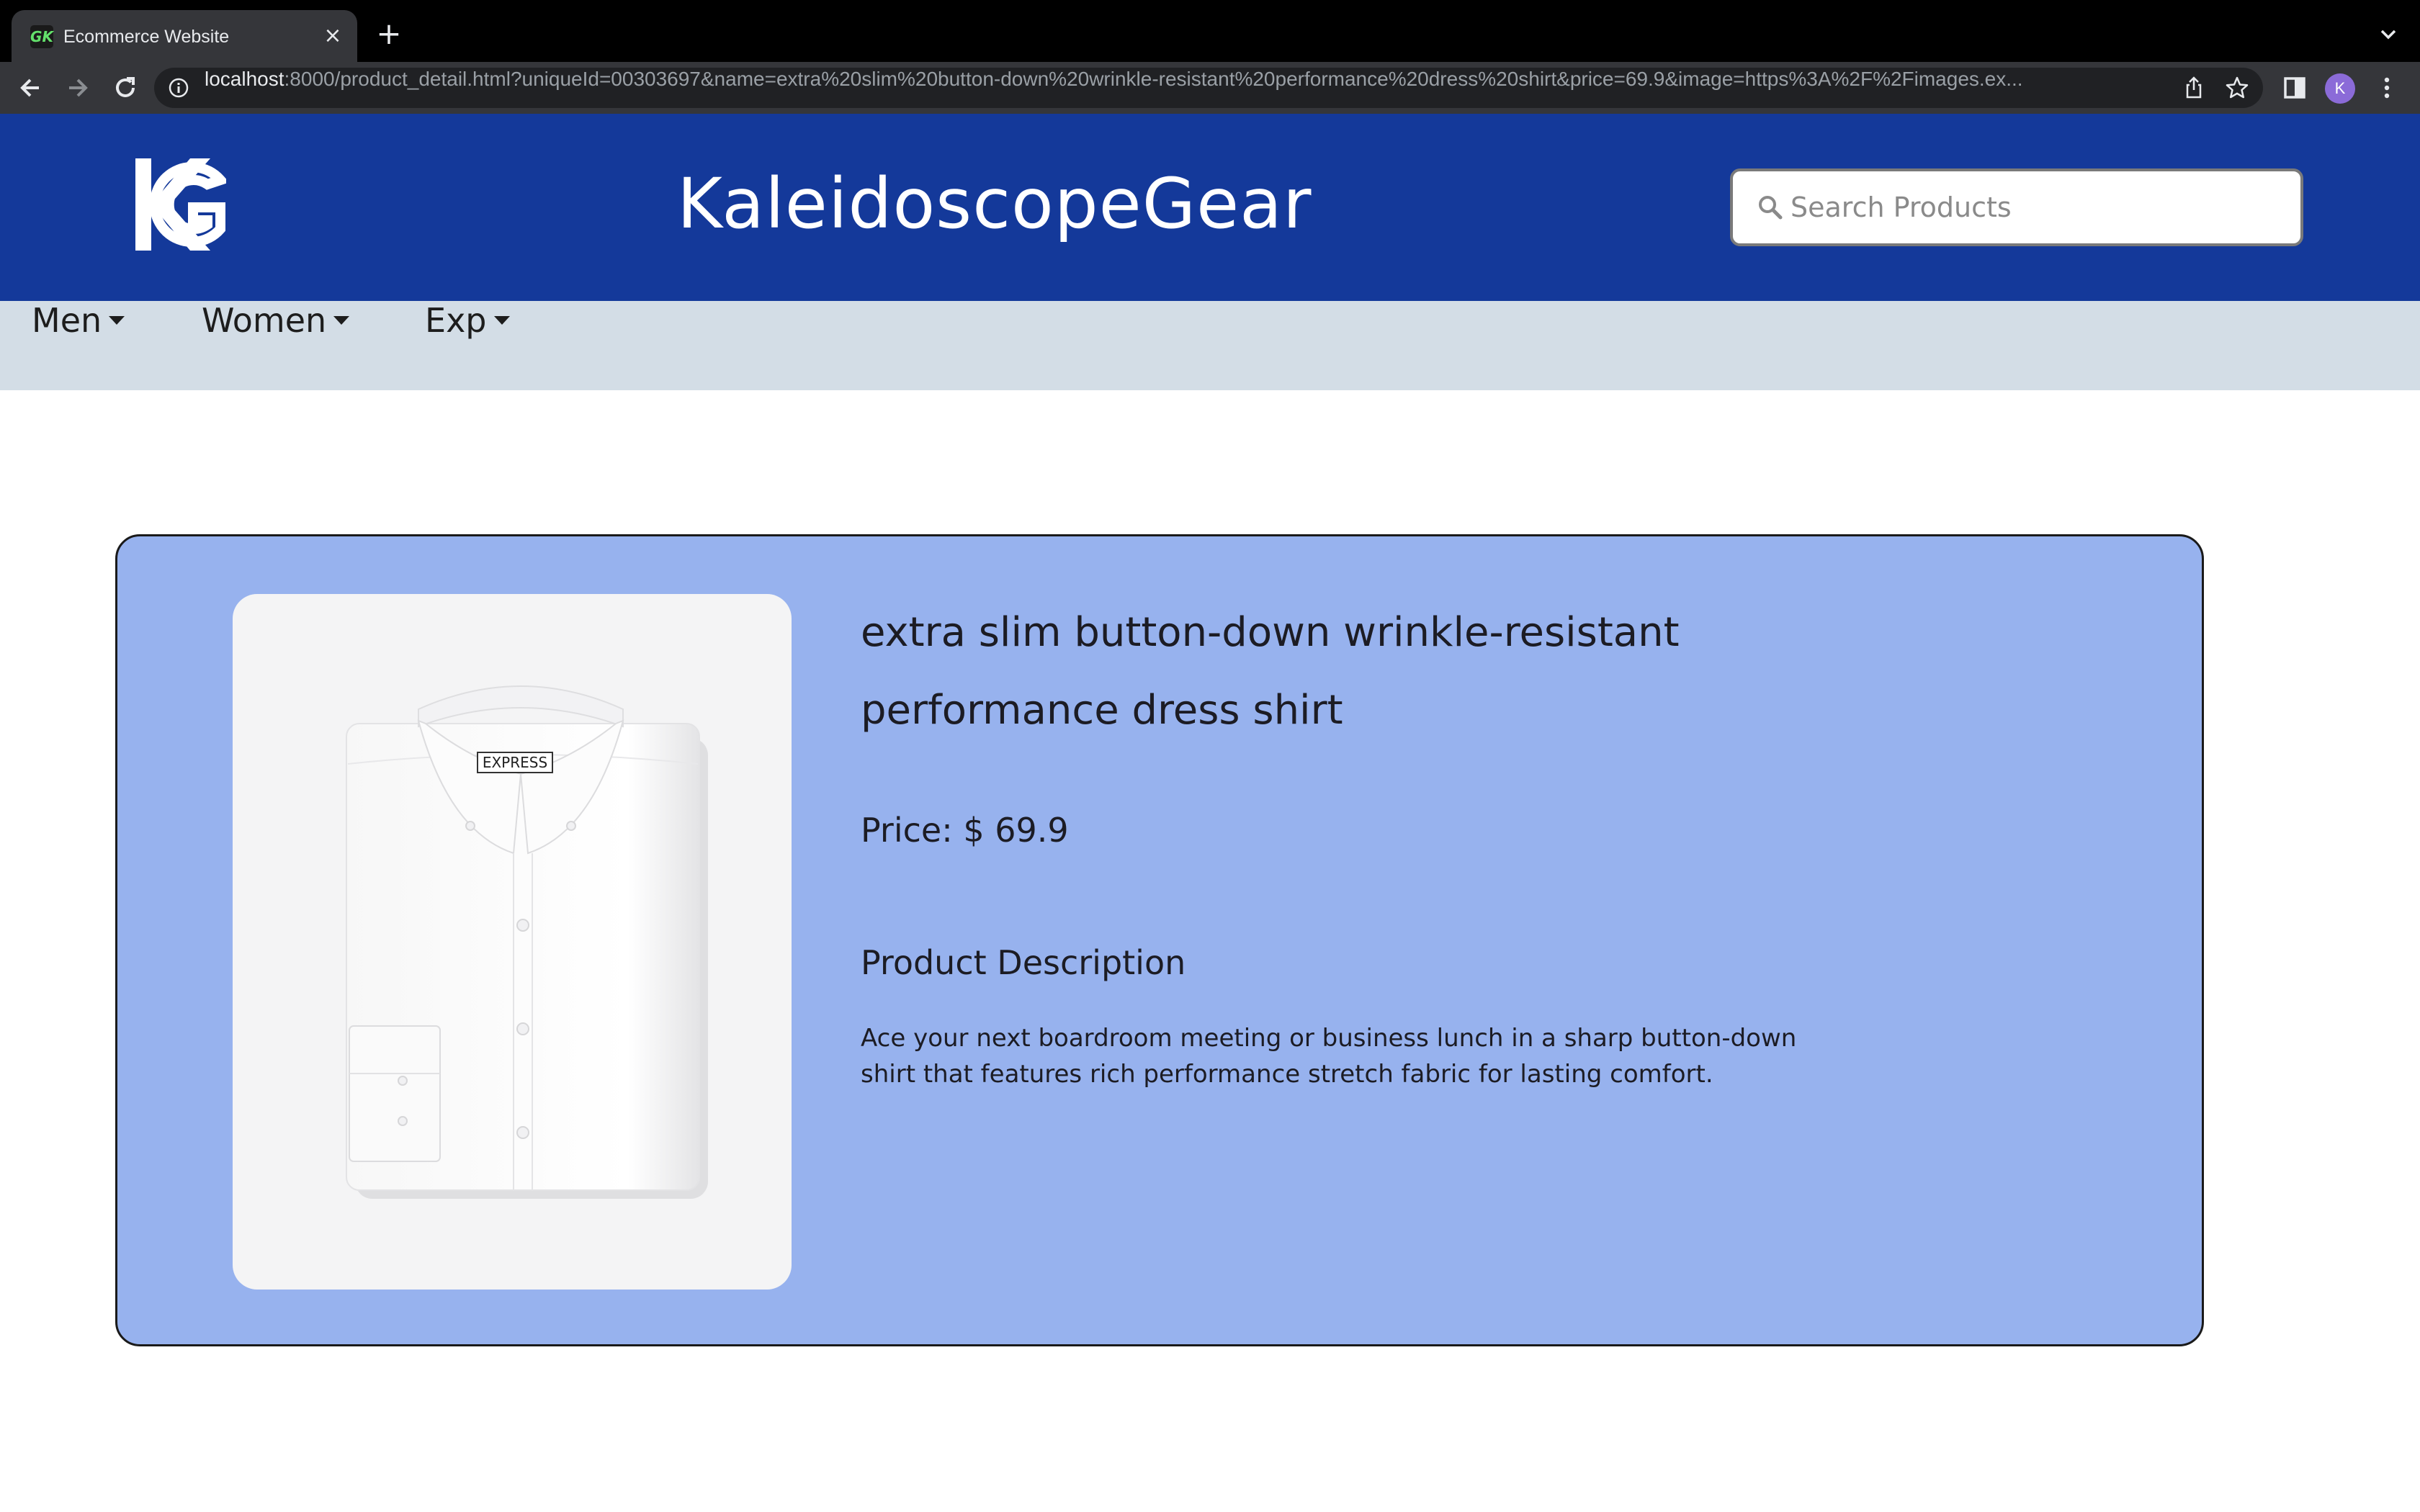  What do you see at coordinates (126, 88) in the screenshot?
I see `reload-icon` at bounding box center [126, 88].